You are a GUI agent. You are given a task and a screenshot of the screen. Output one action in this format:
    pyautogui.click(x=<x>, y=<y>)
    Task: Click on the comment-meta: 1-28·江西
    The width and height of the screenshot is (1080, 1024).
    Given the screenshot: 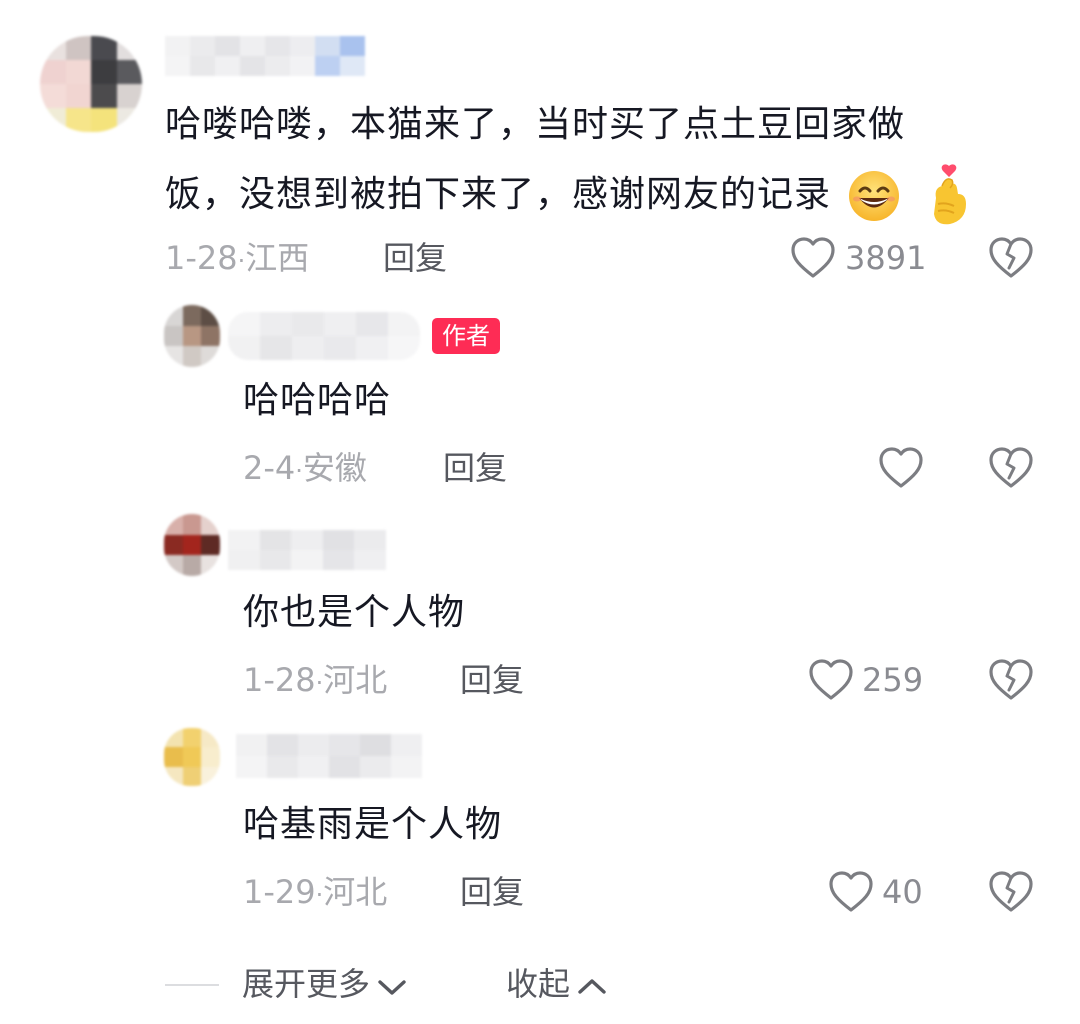 What is the action you would take?
    pyautogui.click(x=237, y=259)
    